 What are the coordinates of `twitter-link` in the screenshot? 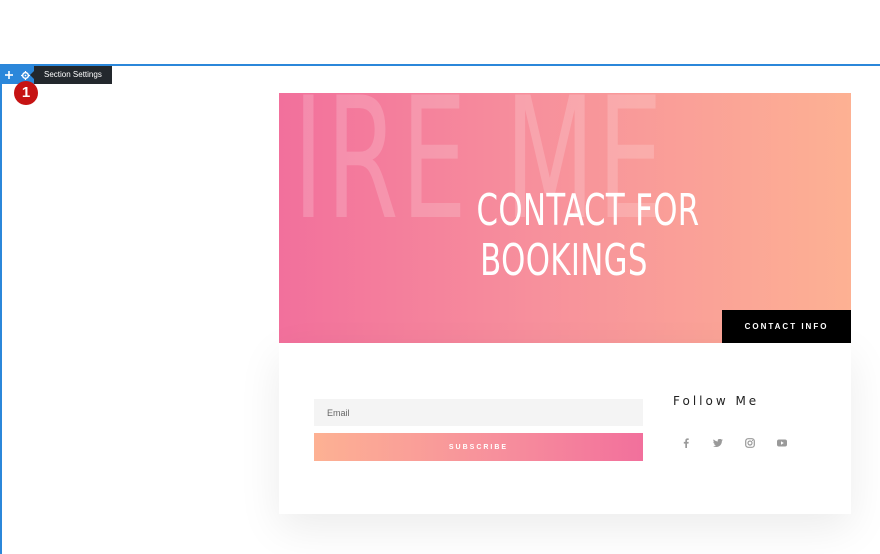 It's located at (718, 443).